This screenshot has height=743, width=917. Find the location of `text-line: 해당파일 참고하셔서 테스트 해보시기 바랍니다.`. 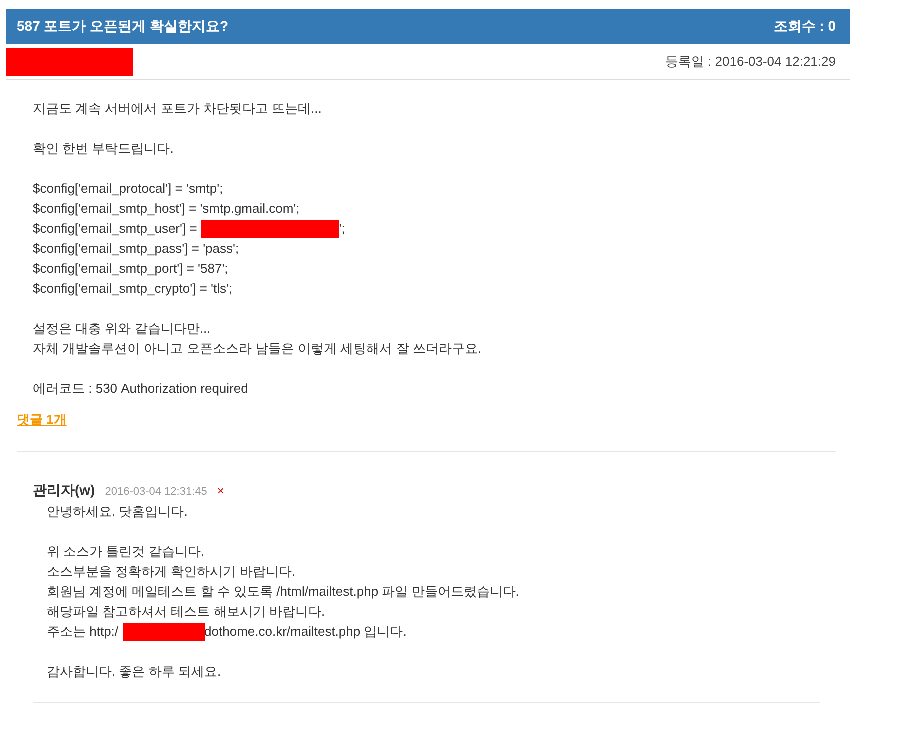

text-line: 해당파일 참고하셔서 테스트 해보시기 바랍니다. is located at coordinates (186, 612).